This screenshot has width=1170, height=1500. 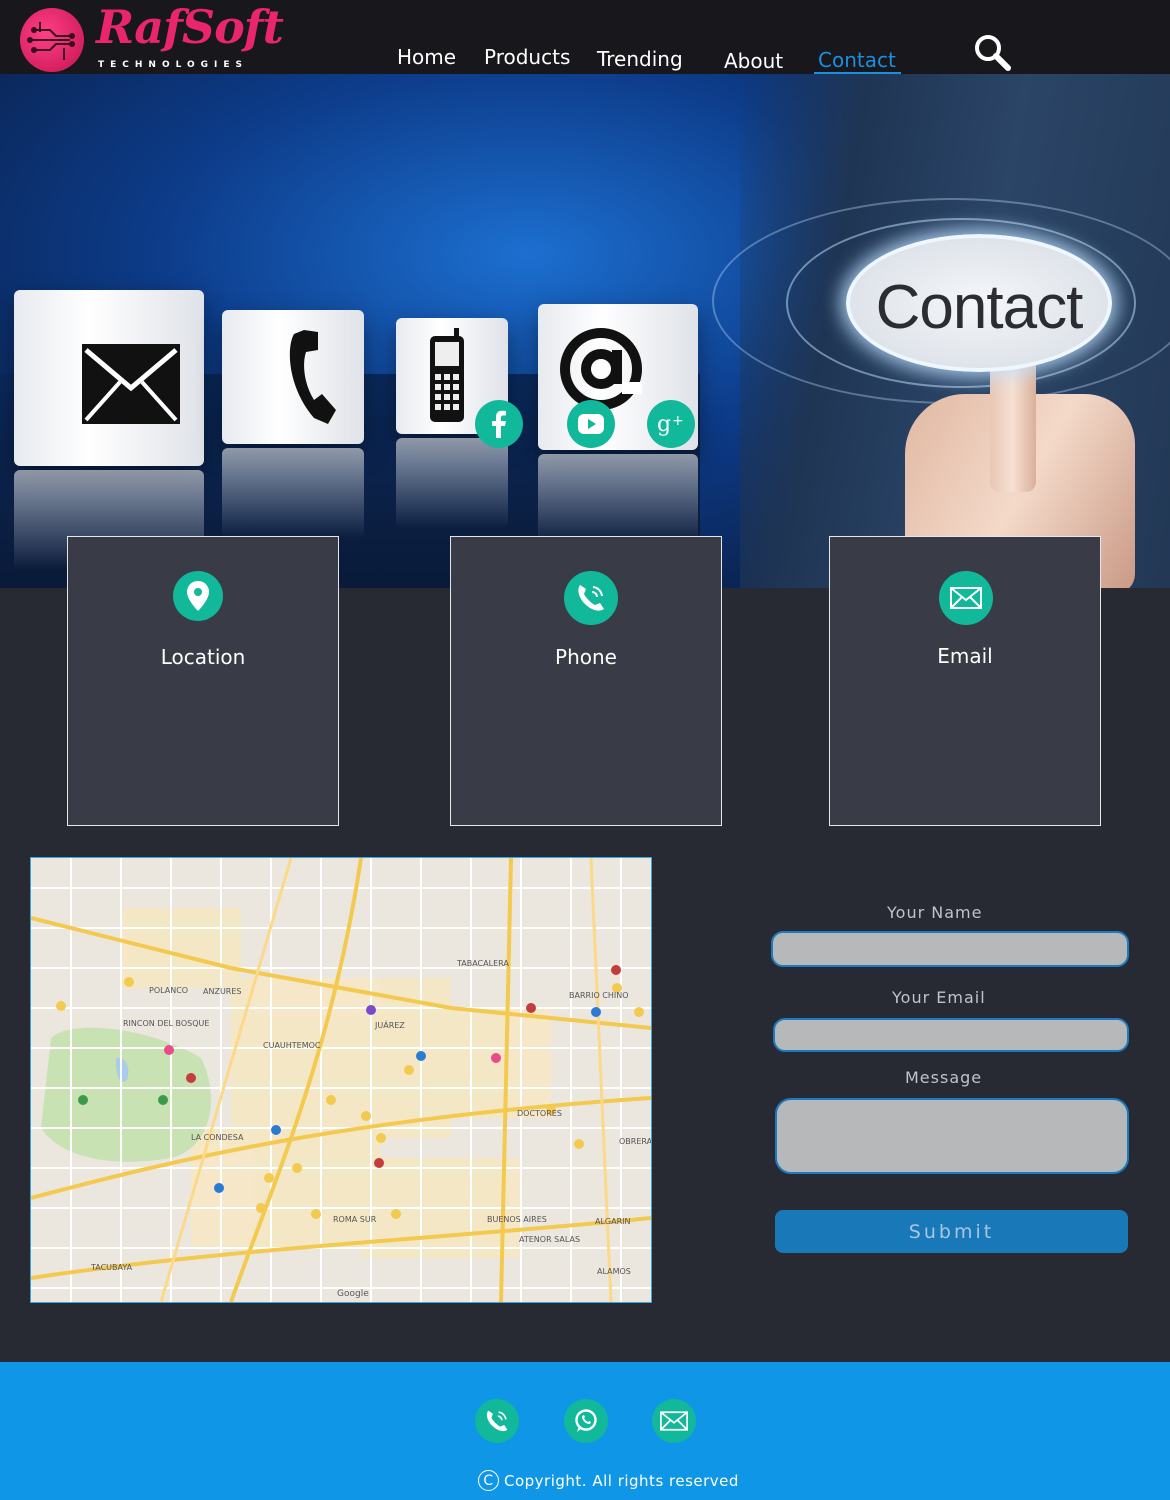 I want to click on contact-sign-text: Contact, so click(x=979, y=307).